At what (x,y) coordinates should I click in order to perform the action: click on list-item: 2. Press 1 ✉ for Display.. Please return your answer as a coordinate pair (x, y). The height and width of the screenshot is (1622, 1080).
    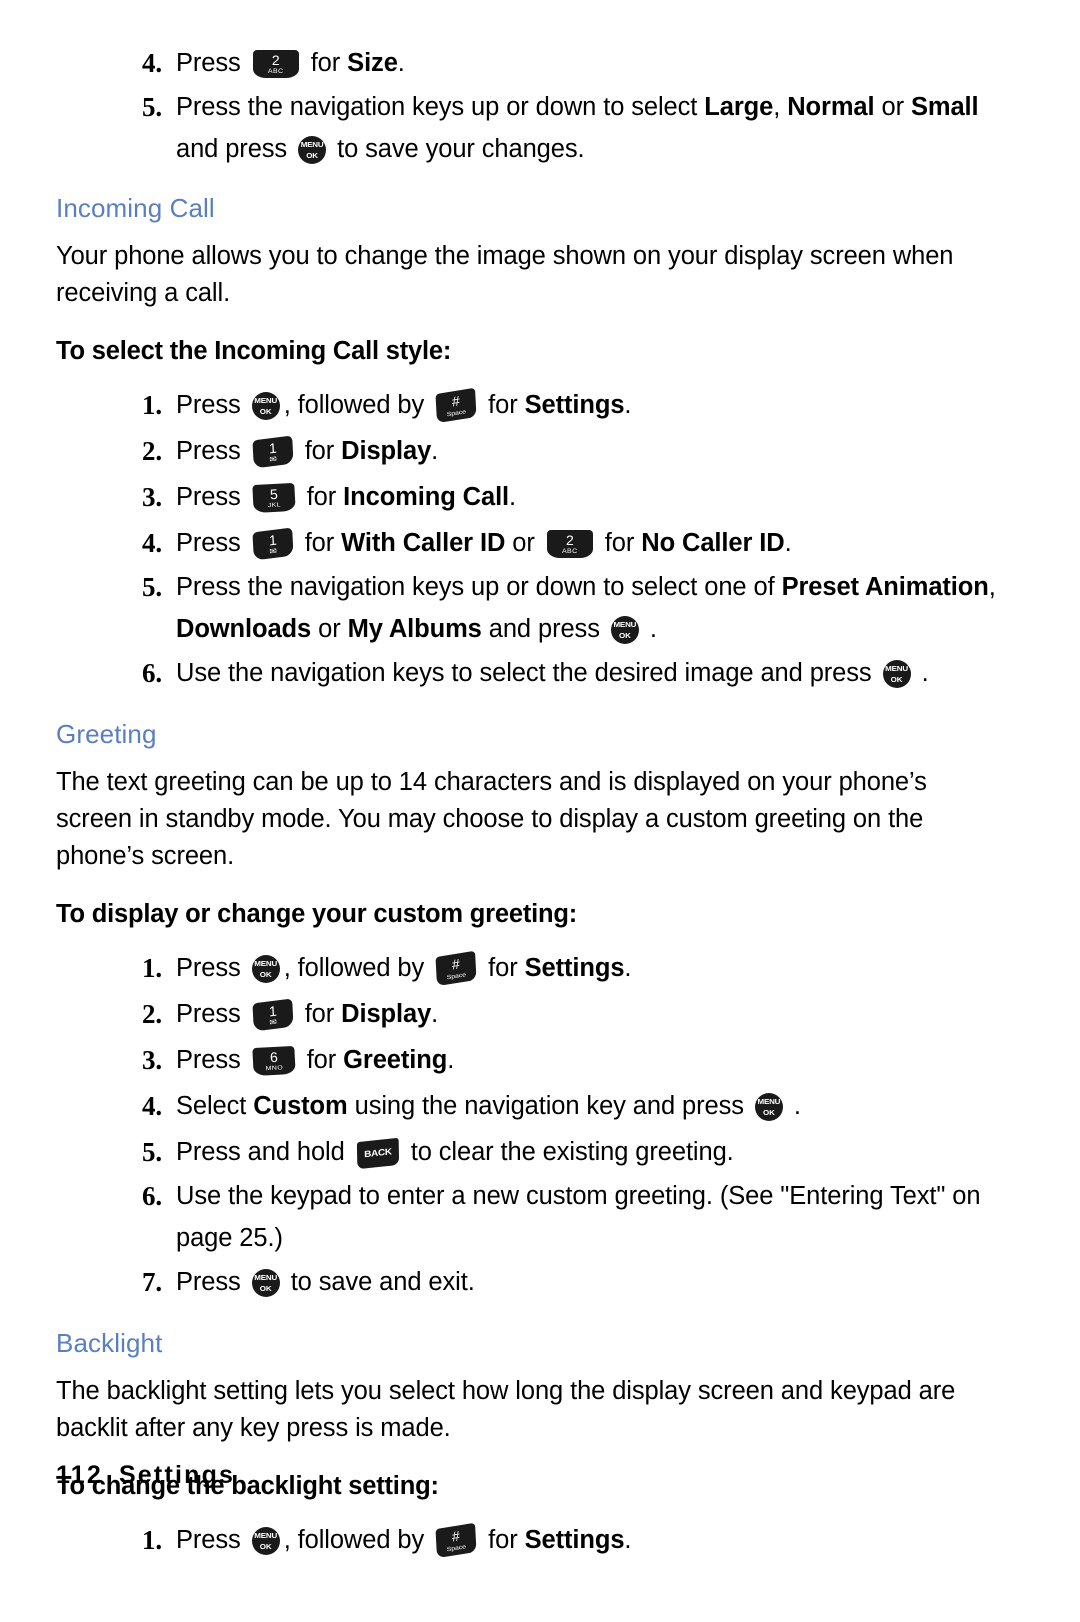
    Looking at the image, I should click on (604, 1014).